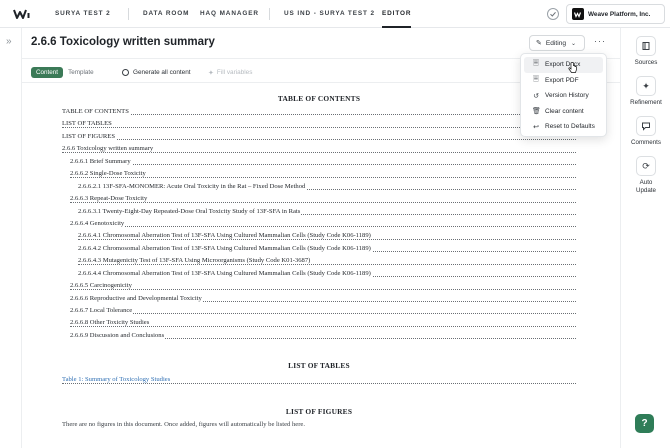  What do you see at coordinates (646, 86) in the screenshot?
I see `sparkle-icon: ✦` at bounding box center [646, 86].